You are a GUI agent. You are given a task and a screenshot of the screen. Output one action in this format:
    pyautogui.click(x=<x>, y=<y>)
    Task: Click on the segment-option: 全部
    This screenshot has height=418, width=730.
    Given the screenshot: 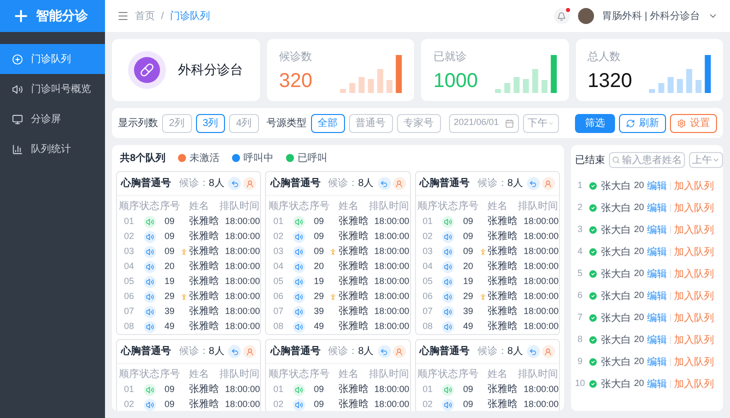 What is the action you would take?
    pyautogui.click(x=327, y=123)
    